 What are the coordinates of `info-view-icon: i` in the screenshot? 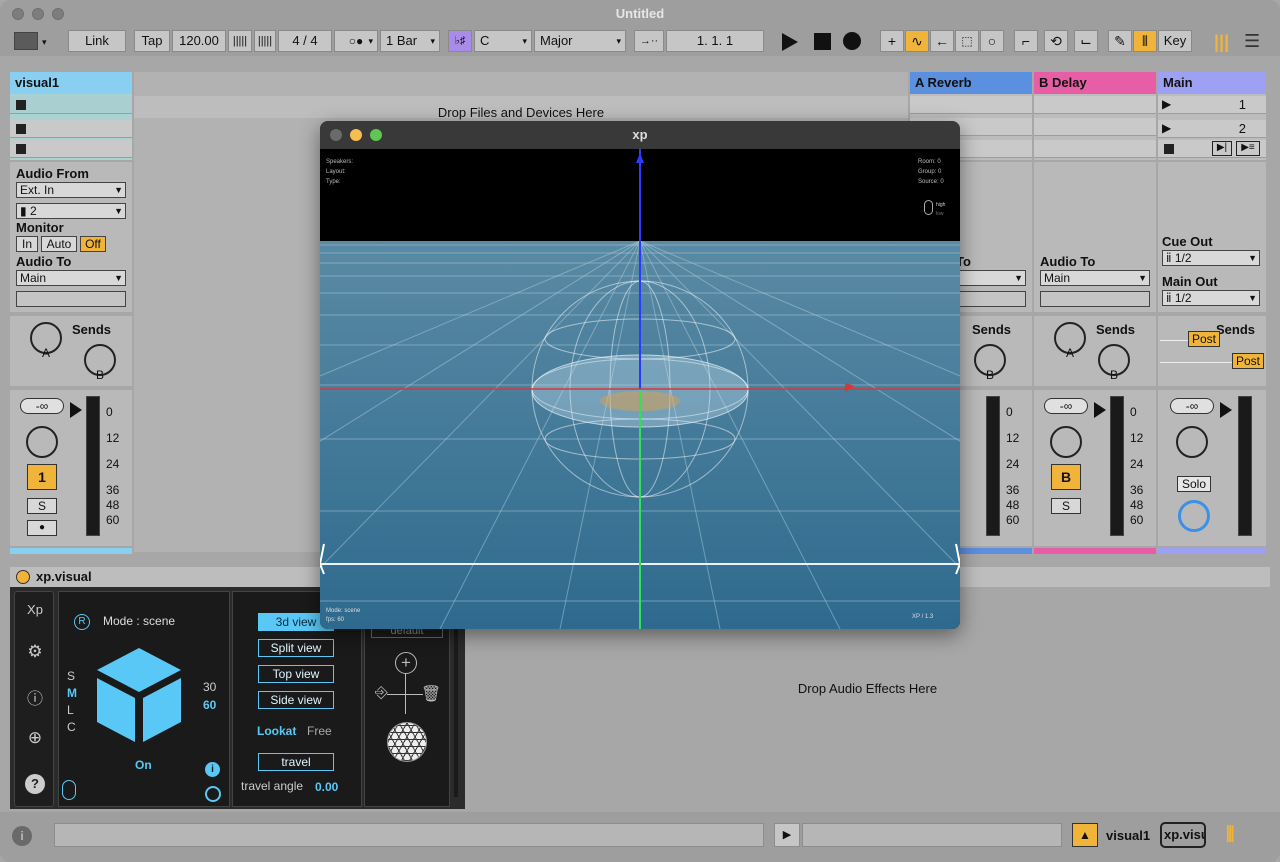 It's located at (22, 836).